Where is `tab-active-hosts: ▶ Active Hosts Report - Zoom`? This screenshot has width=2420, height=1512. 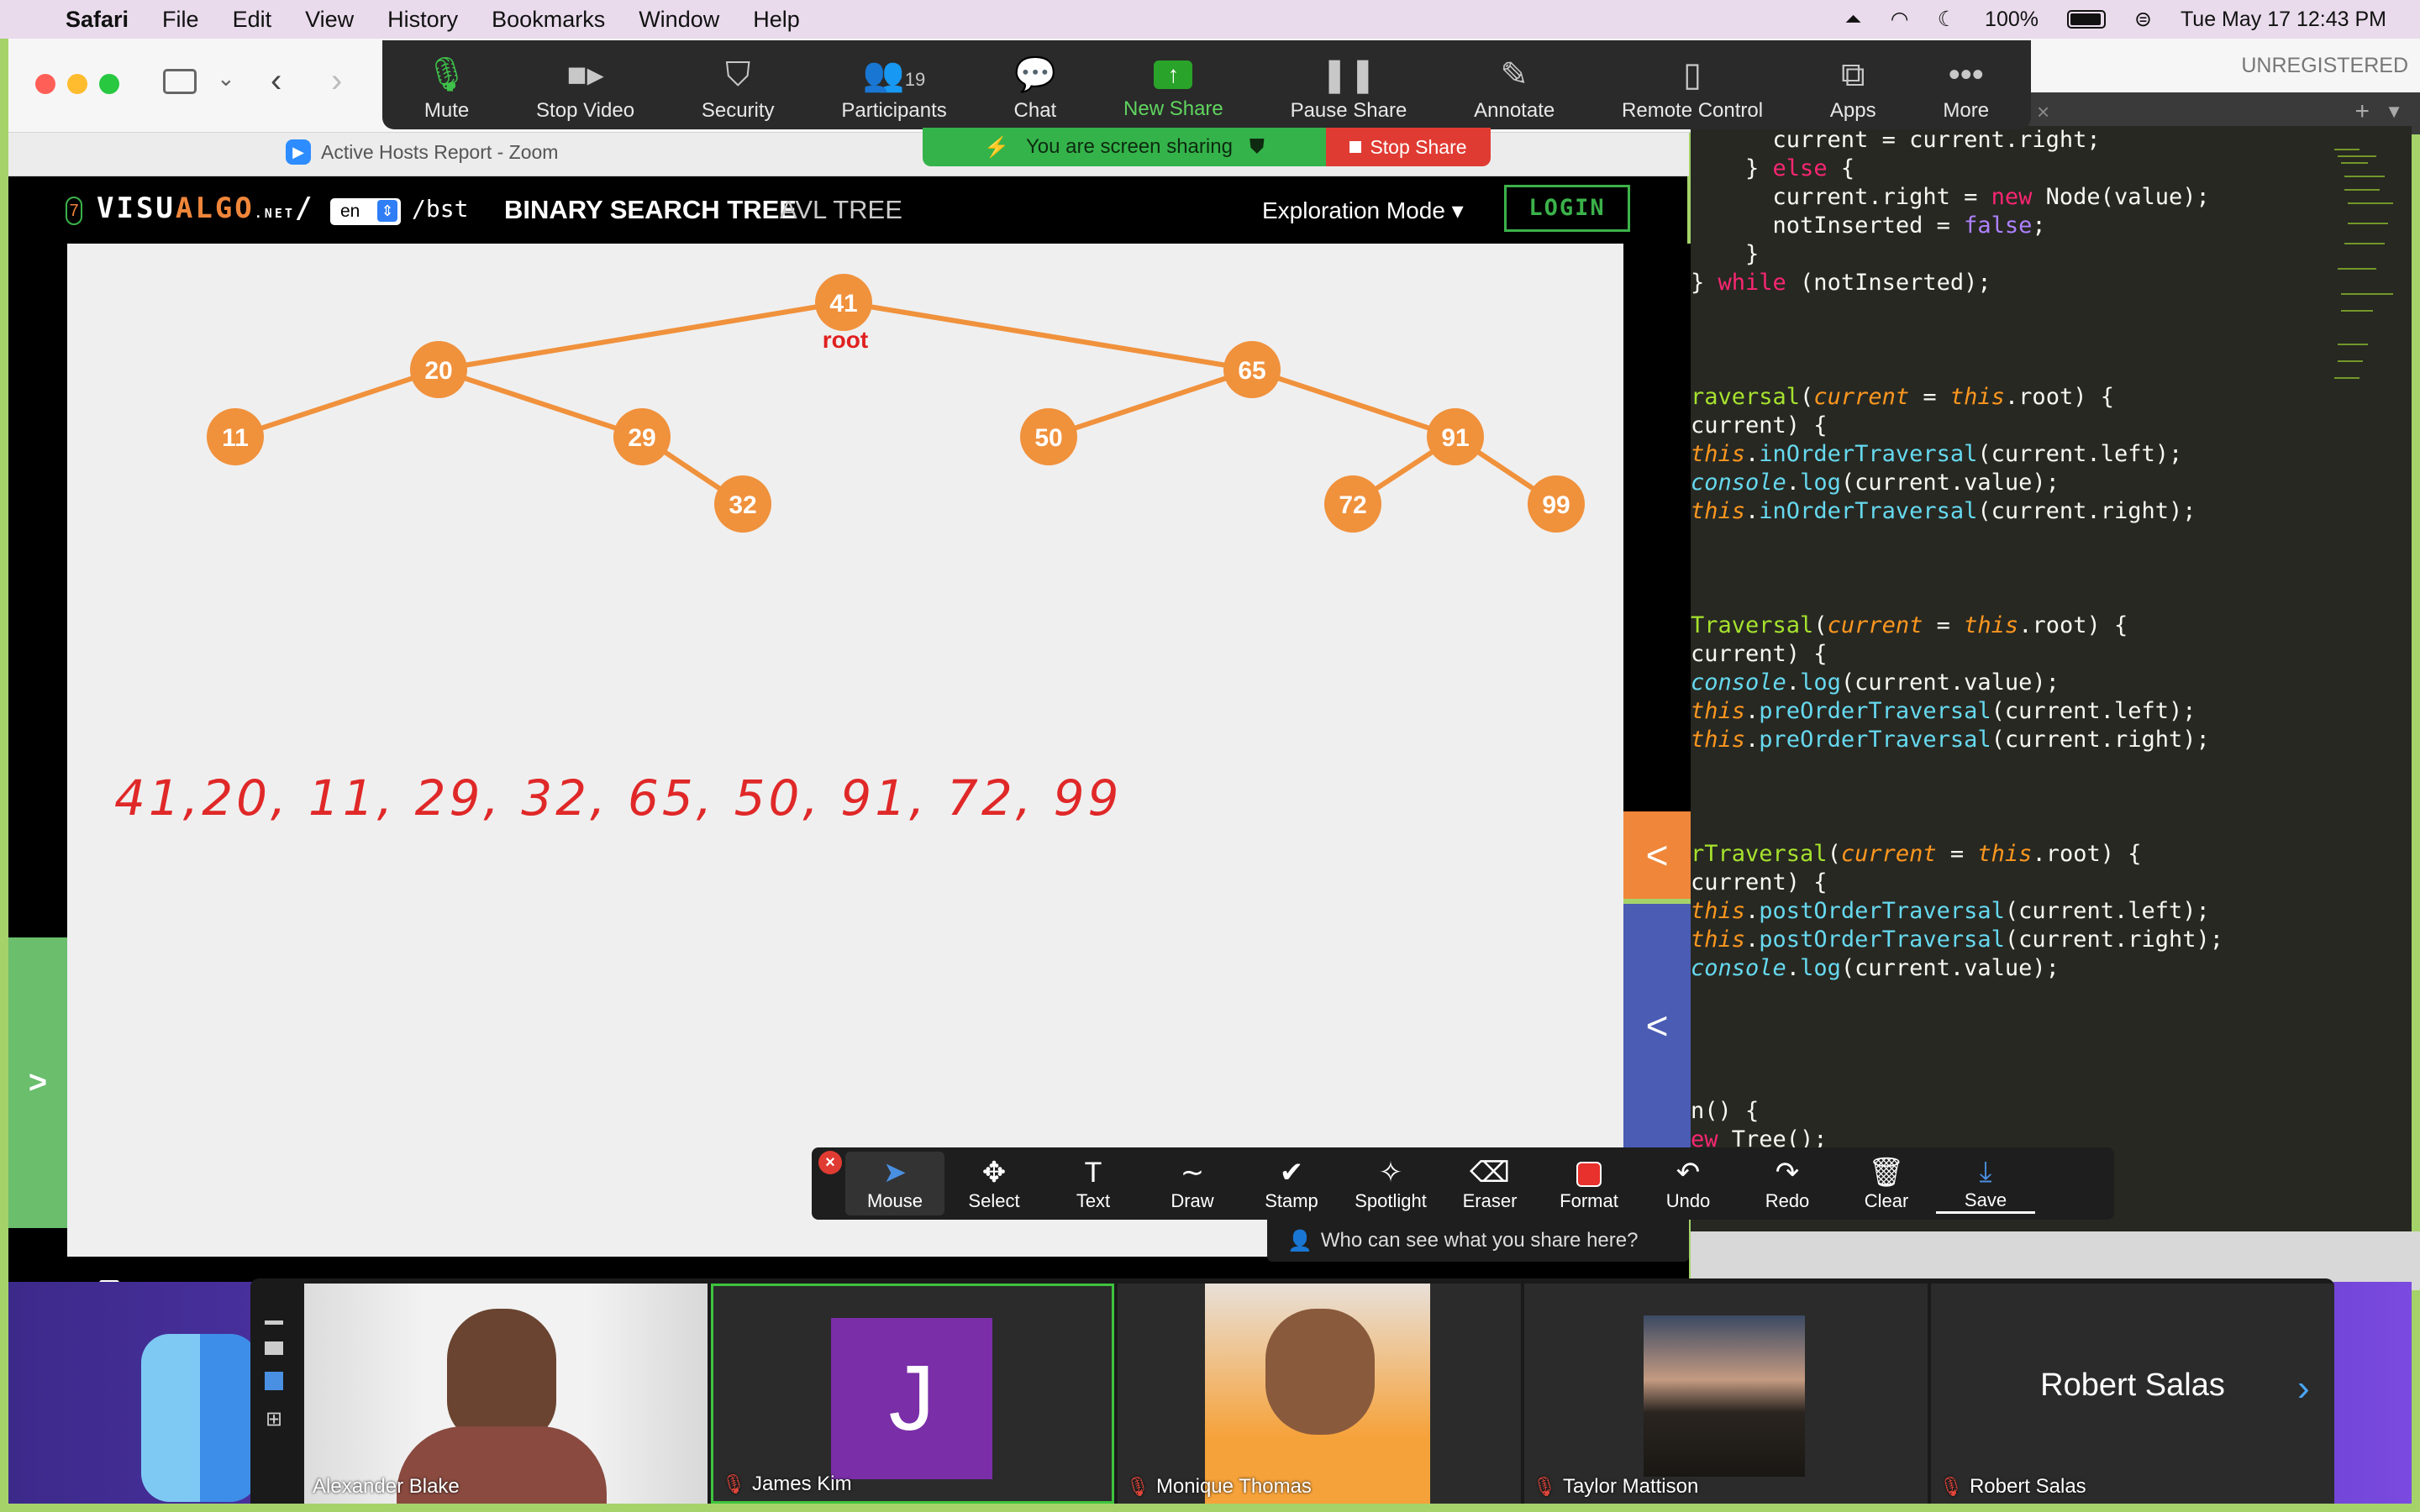 tab-active-hosts: ▶ Active Hosts Report - Zoom is located at coordinates (422, 152).